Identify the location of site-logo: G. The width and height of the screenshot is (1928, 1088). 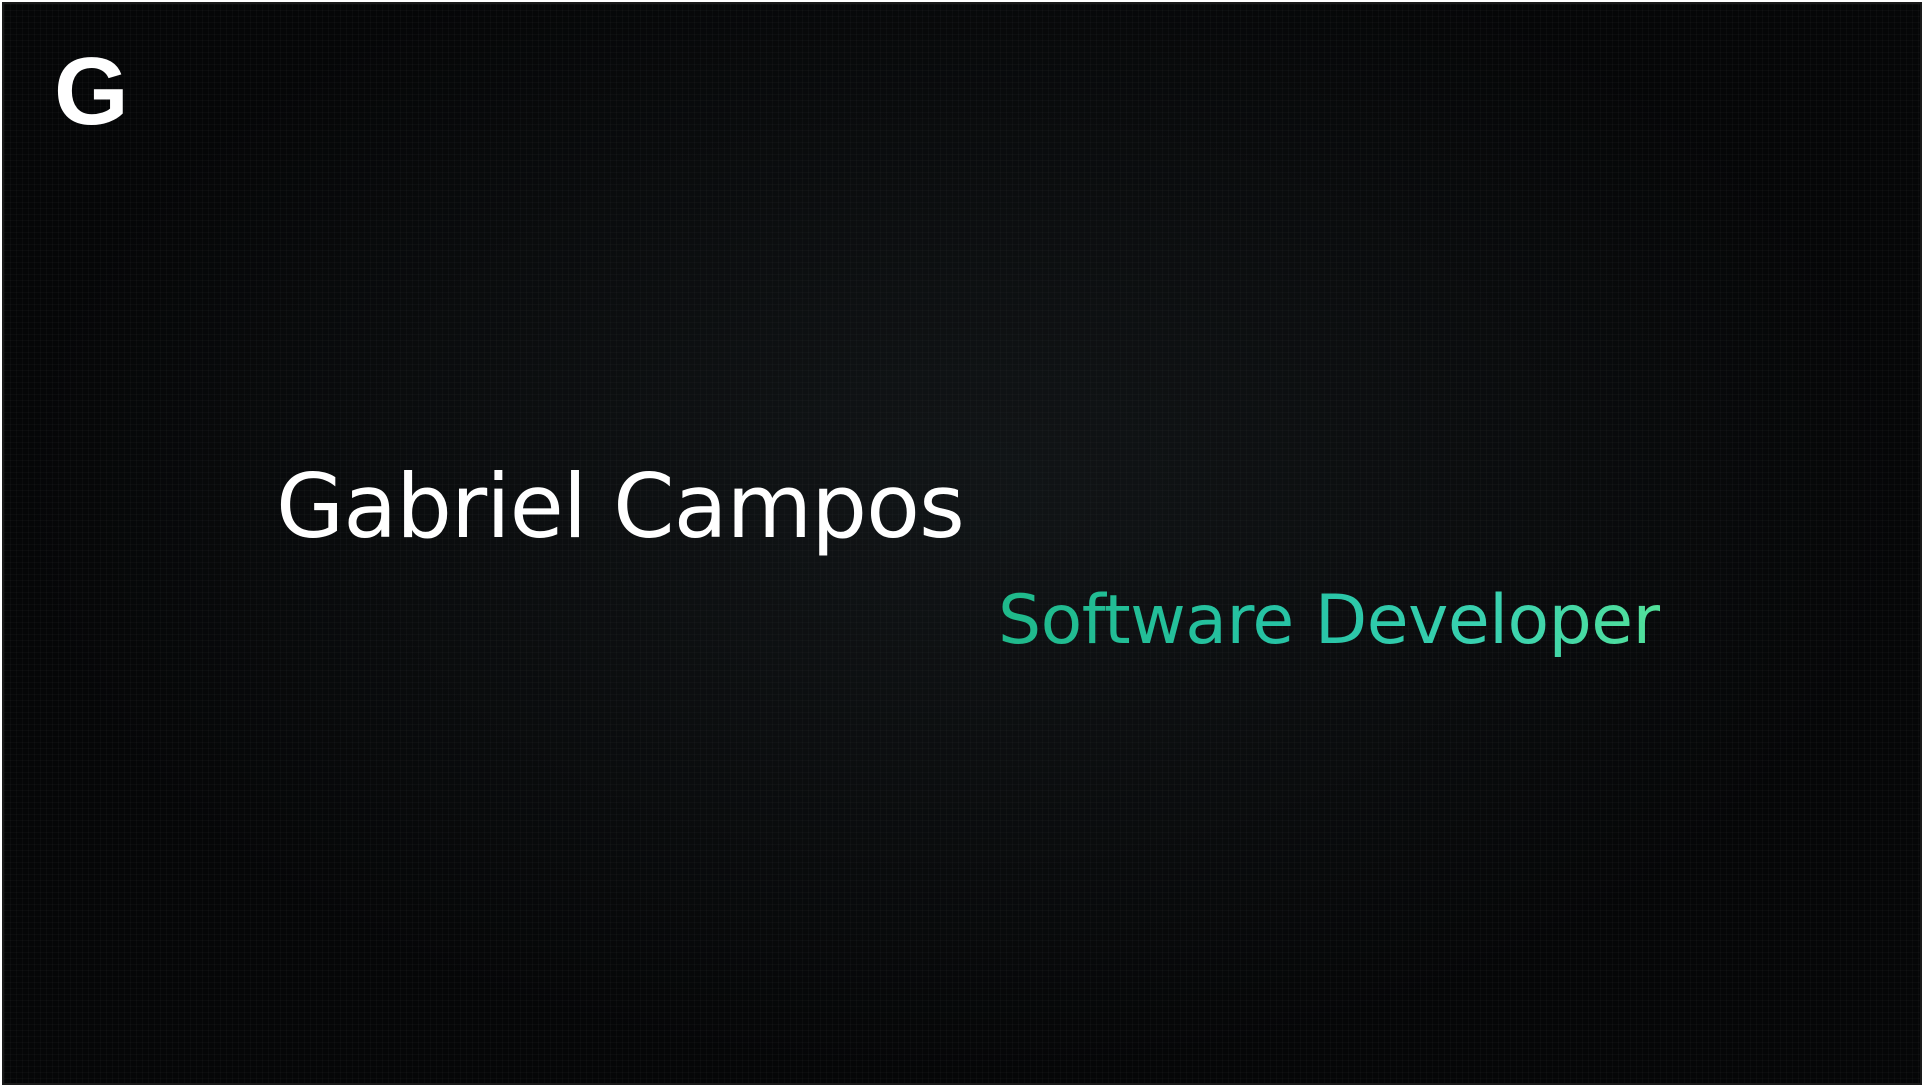
(91, 92).